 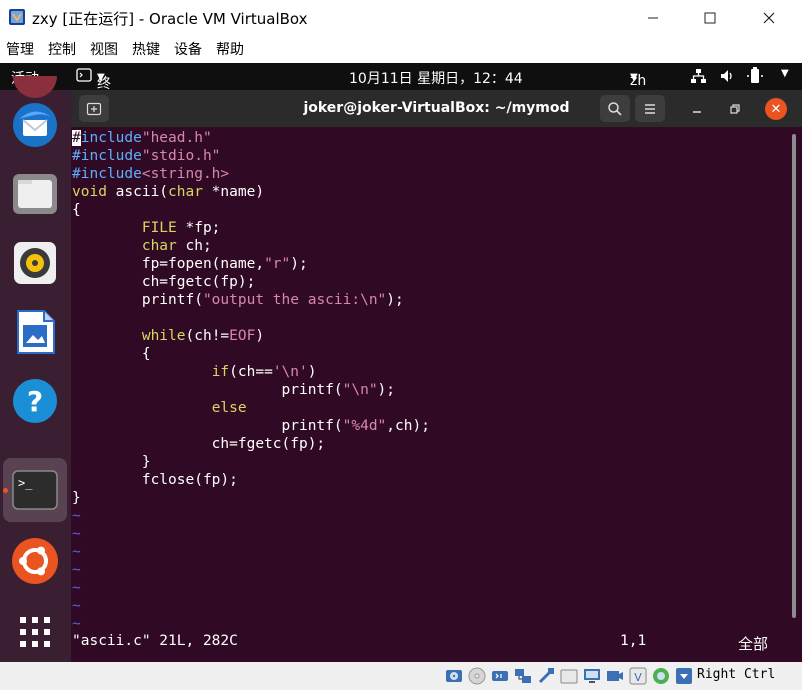 I want to click on host-window-title: zxy [正在运行] - Oracle VM VirtualBox, so click(x=170, y=19).